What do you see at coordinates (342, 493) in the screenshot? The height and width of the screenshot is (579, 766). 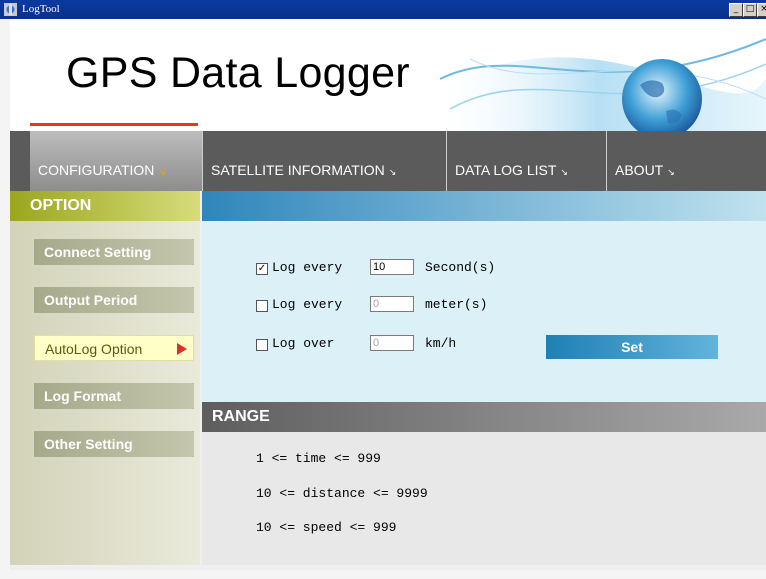 I see `range-distance-text: 10 <= distance <= 9999` at bounding box center [342, 493].